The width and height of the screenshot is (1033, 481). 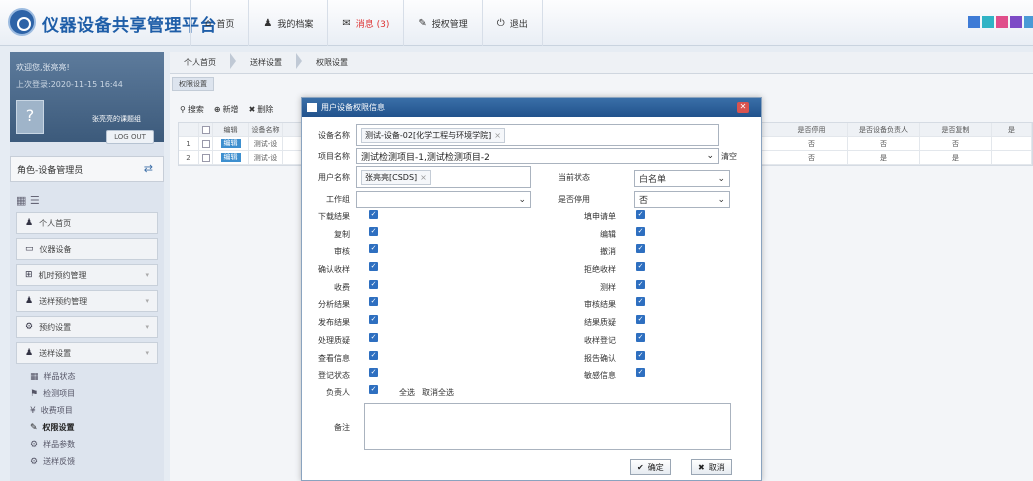 I want to click on breadcrumb-home: 个人首页, so click(x=203, y=61).